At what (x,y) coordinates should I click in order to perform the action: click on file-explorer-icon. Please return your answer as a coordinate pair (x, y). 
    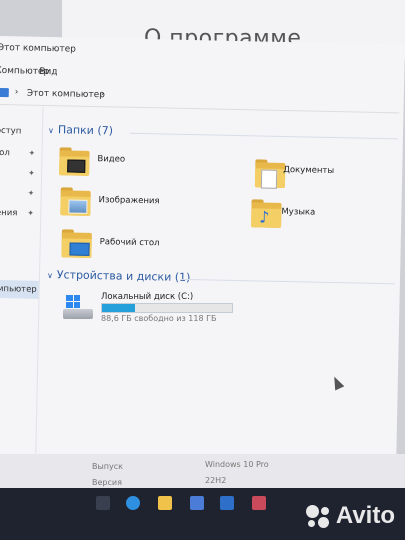
    Looking at the image, I should click on (165, 503).